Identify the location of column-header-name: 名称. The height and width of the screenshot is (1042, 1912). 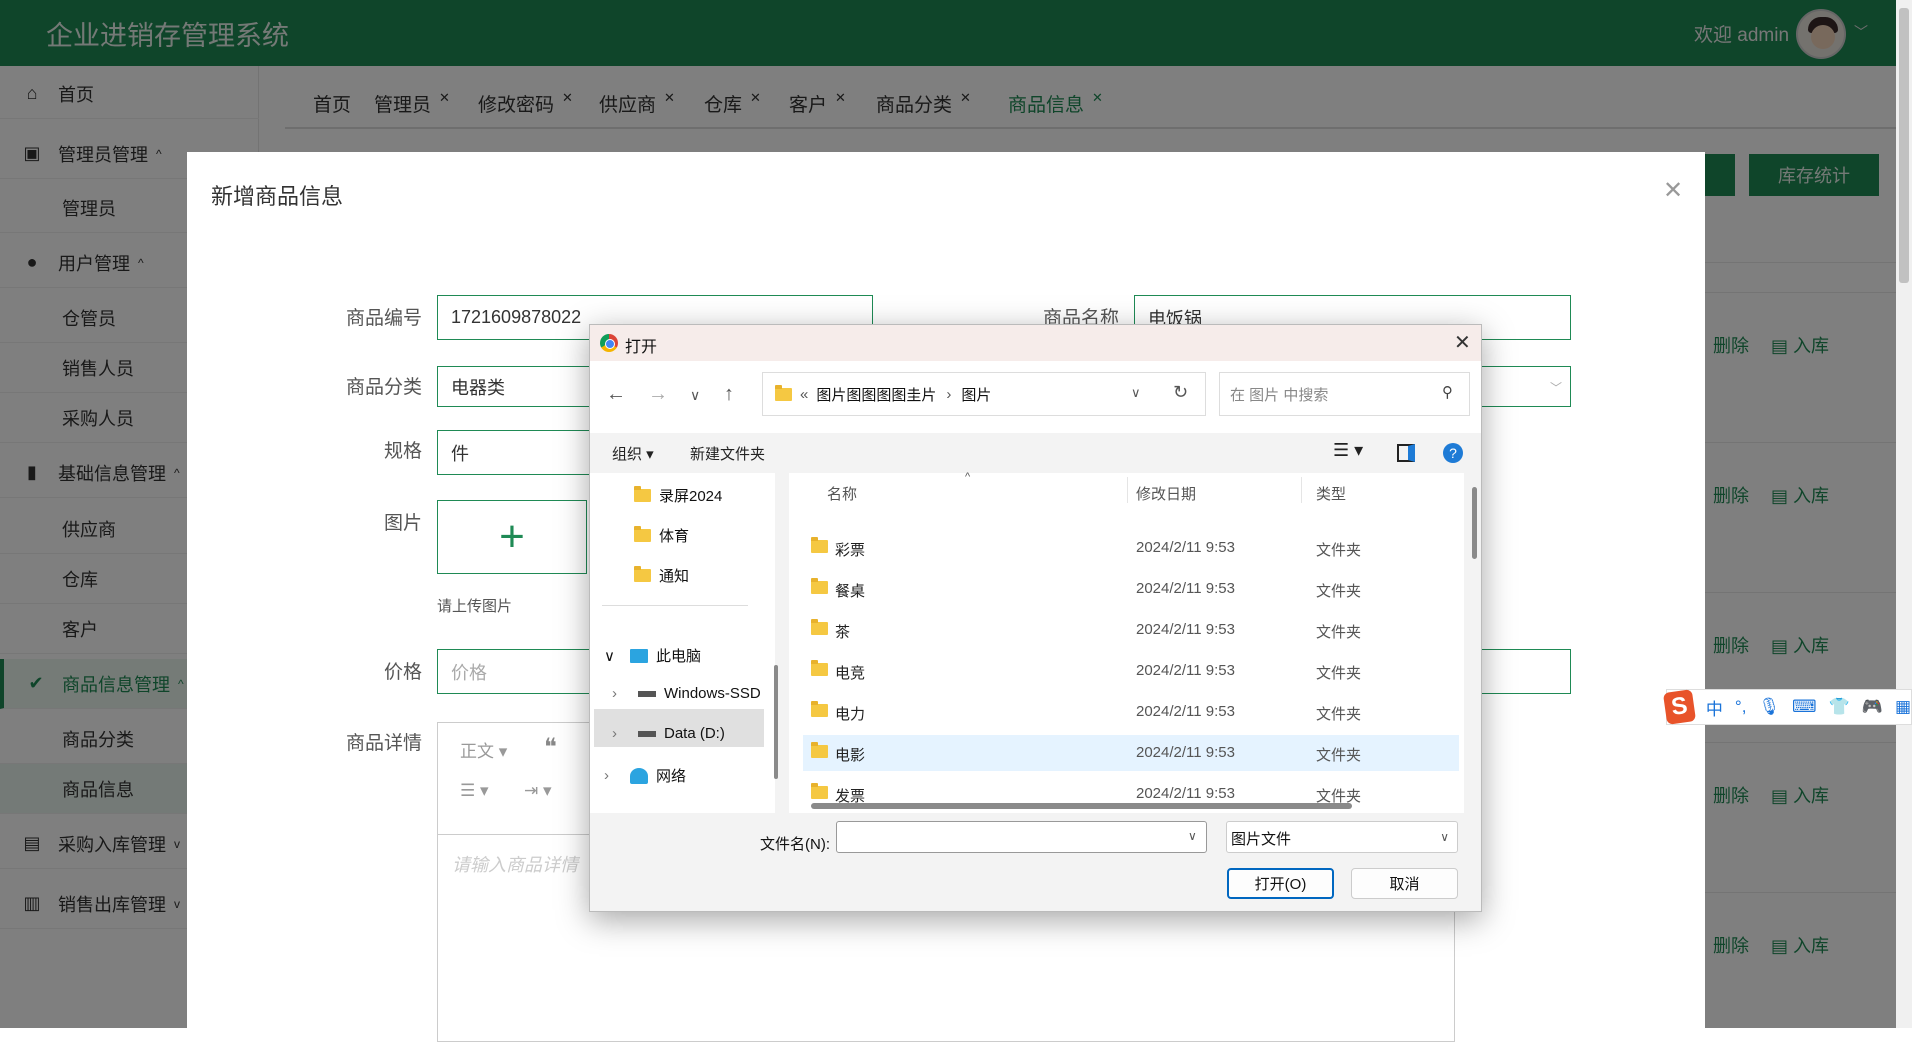
(842, 493).